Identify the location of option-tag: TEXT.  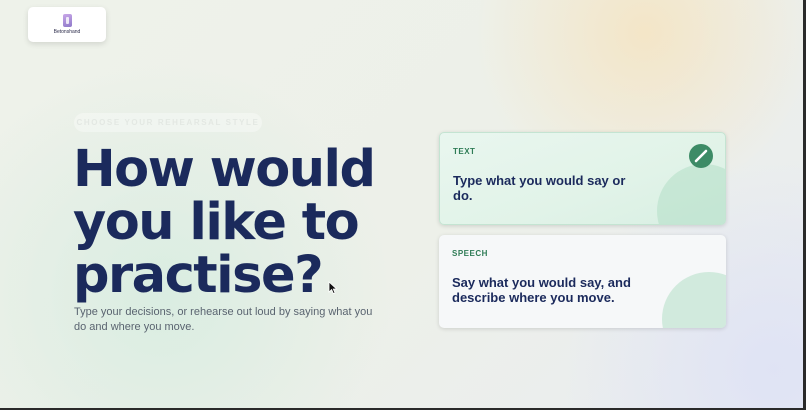
(464, 151).